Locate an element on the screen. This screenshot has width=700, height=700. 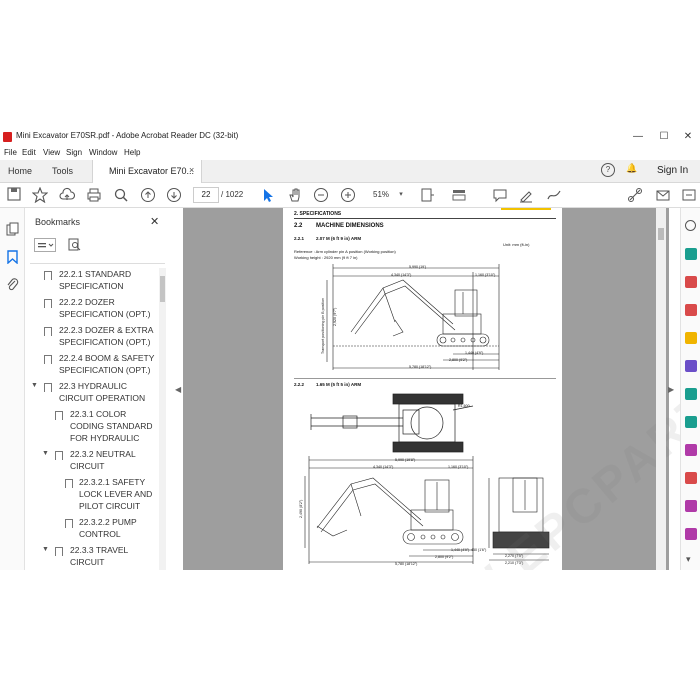
document-scrollbar is located at coordinates (661, 389).